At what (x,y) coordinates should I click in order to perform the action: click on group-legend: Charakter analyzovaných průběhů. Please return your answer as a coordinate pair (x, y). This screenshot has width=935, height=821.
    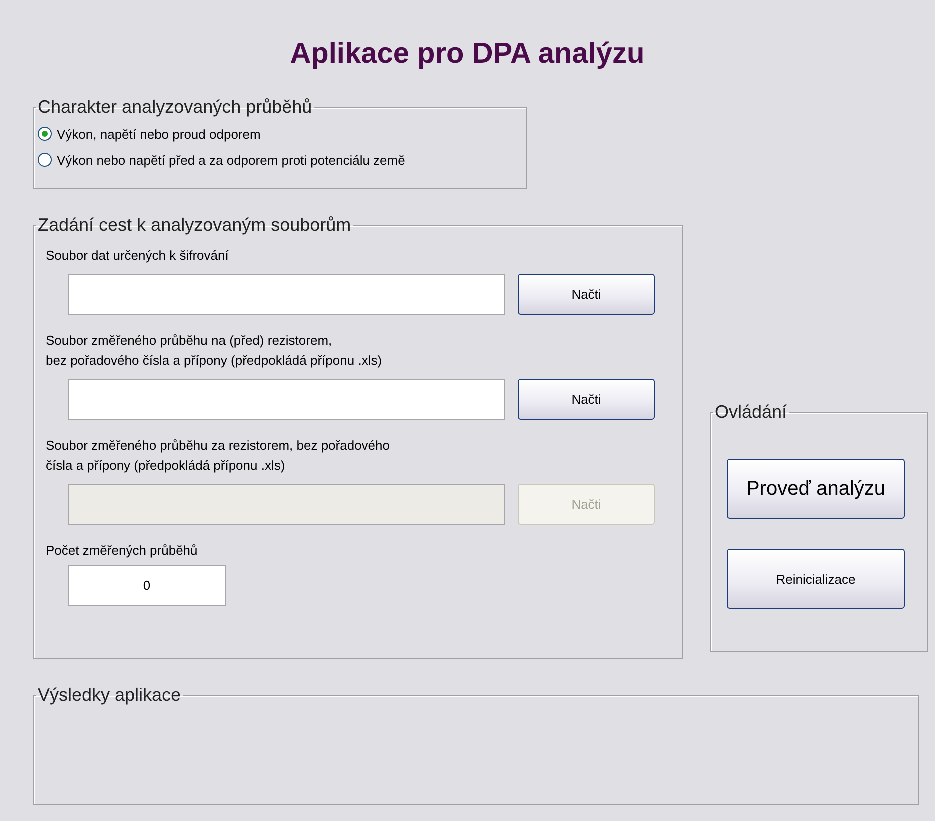
    Looking at the image, I should click on (175, 107).